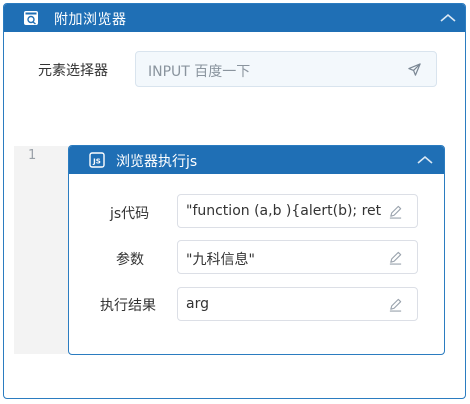  Describe the element at coordinates (234, 18) in the screenshot. I see `panel-header: 附加浏览器` at that location.